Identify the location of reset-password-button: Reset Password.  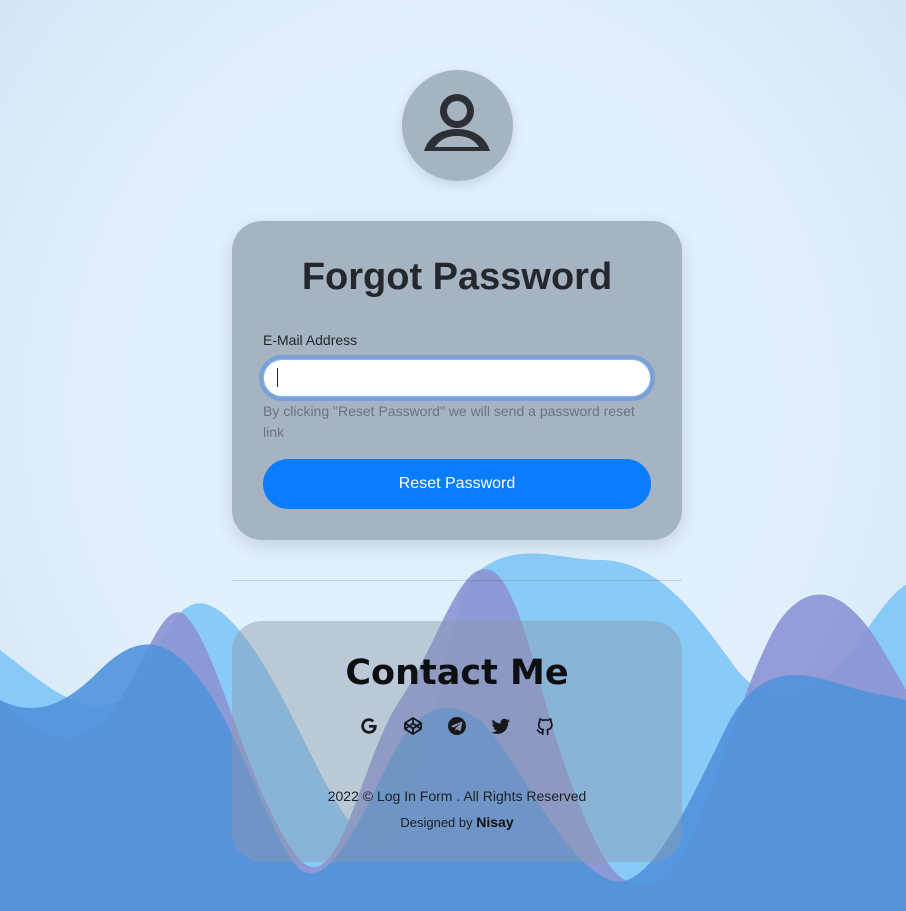
(457, 484).